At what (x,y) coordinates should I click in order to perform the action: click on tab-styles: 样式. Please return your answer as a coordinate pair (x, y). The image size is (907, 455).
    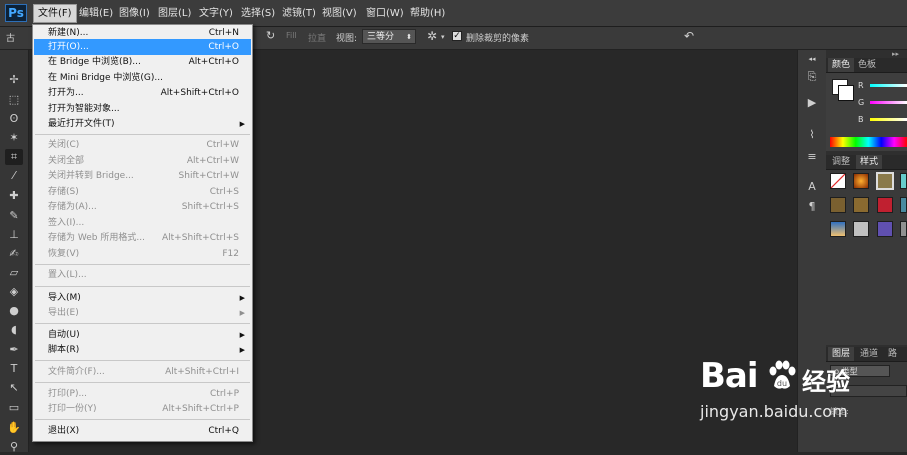
    Looking at the image, I should click on (869, 162).